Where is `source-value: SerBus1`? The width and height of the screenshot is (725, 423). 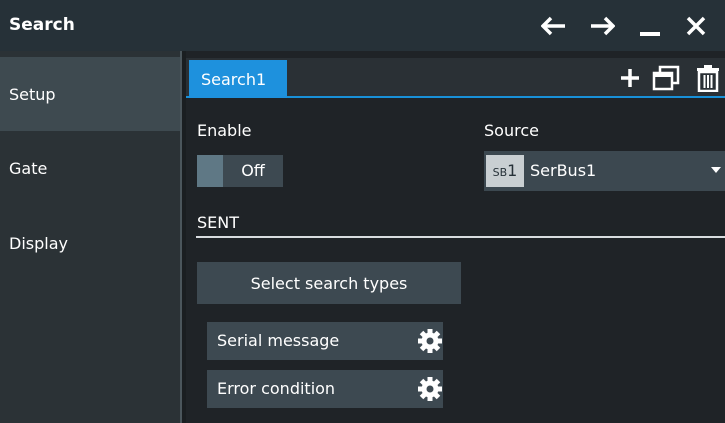 source-value: SerBus1 is located at coordinates (563, 170).